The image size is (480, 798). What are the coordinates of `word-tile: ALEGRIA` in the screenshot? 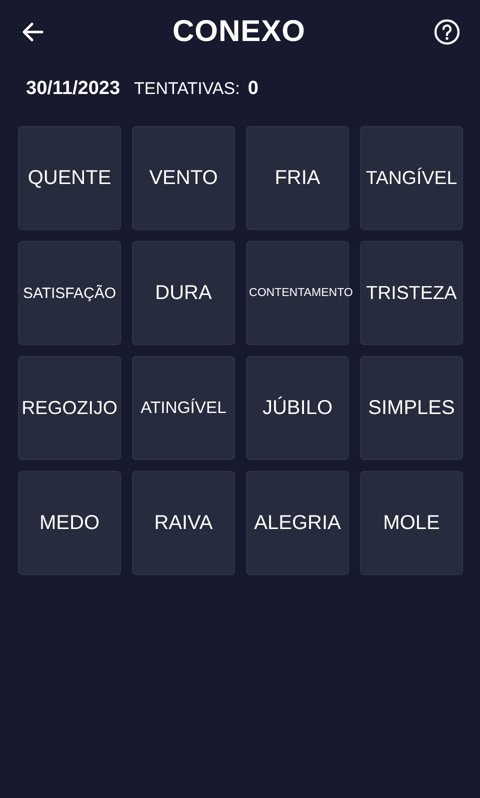 It's located at (297, 523).